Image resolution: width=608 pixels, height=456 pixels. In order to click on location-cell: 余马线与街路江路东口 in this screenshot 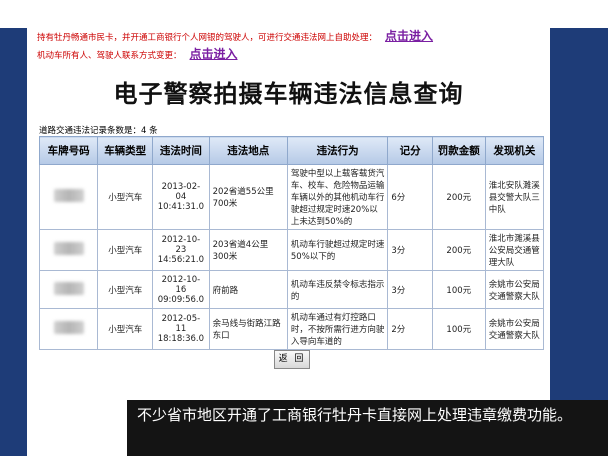, I will do `click(248, 329)`.